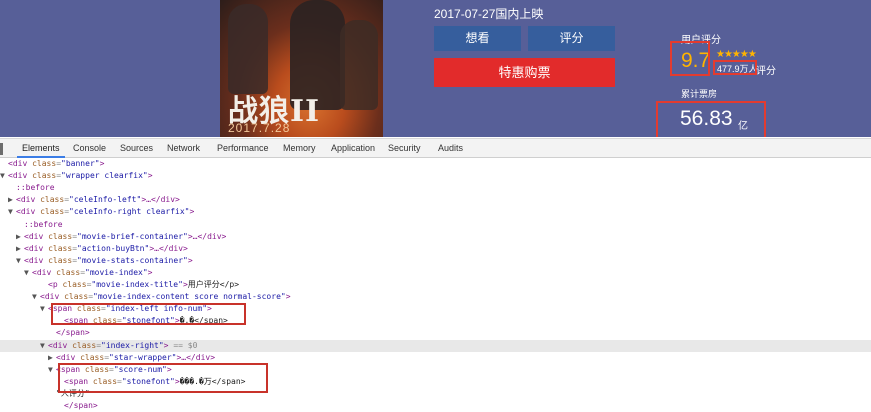  What do you see at coordinates (137, 284) in the screenshot?
I see `attr-value: movie-index-title` at bounding box center [137, 284].